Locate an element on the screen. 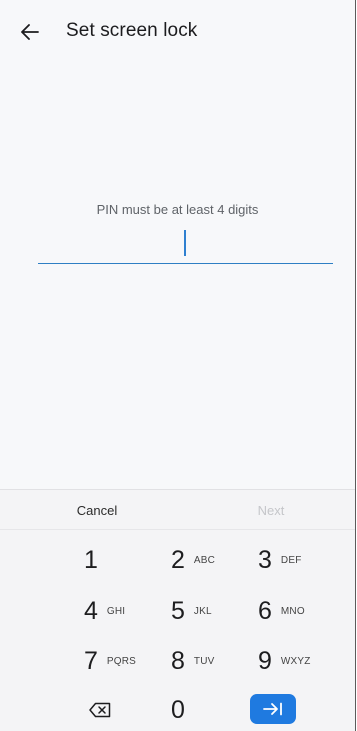 The image size is (357, 731). key-1: 1 is located at coordinates (129, 560).